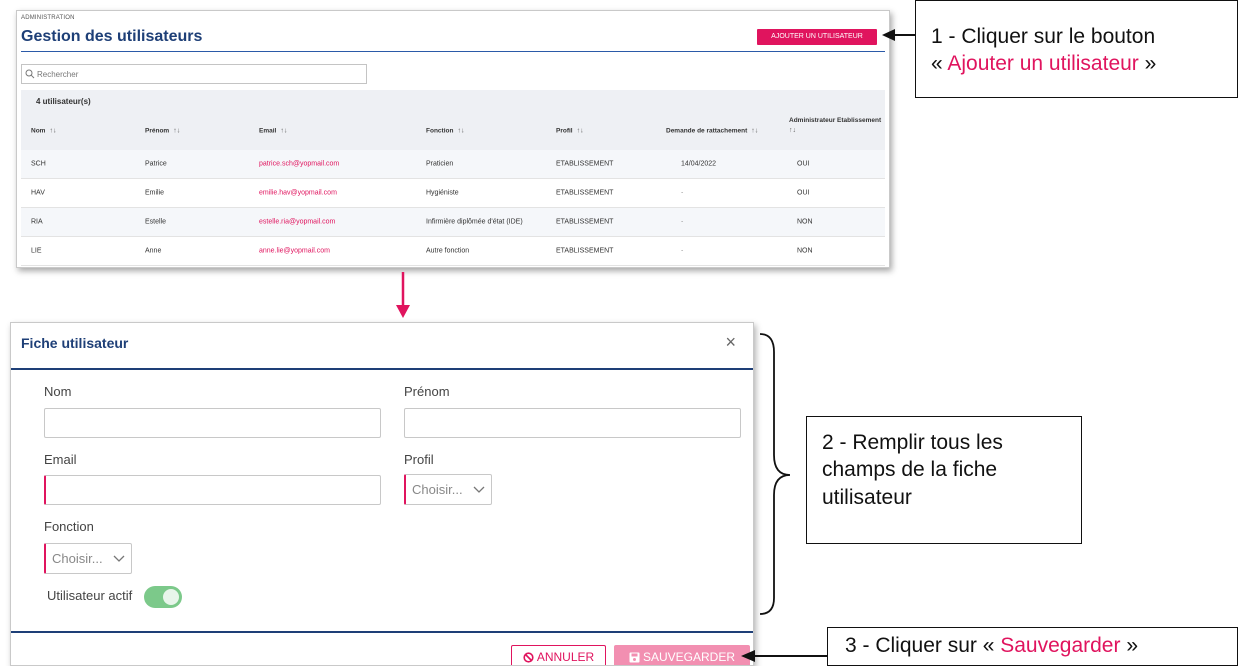 The width and height of the screenshot is (1238, 666). I want to click on search-icon, so click(30, 74).